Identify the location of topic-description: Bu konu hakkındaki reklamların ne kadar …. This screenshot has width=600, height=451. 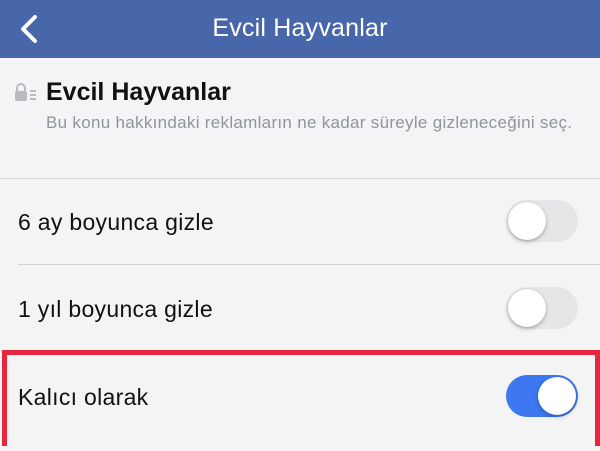
(309, 122).